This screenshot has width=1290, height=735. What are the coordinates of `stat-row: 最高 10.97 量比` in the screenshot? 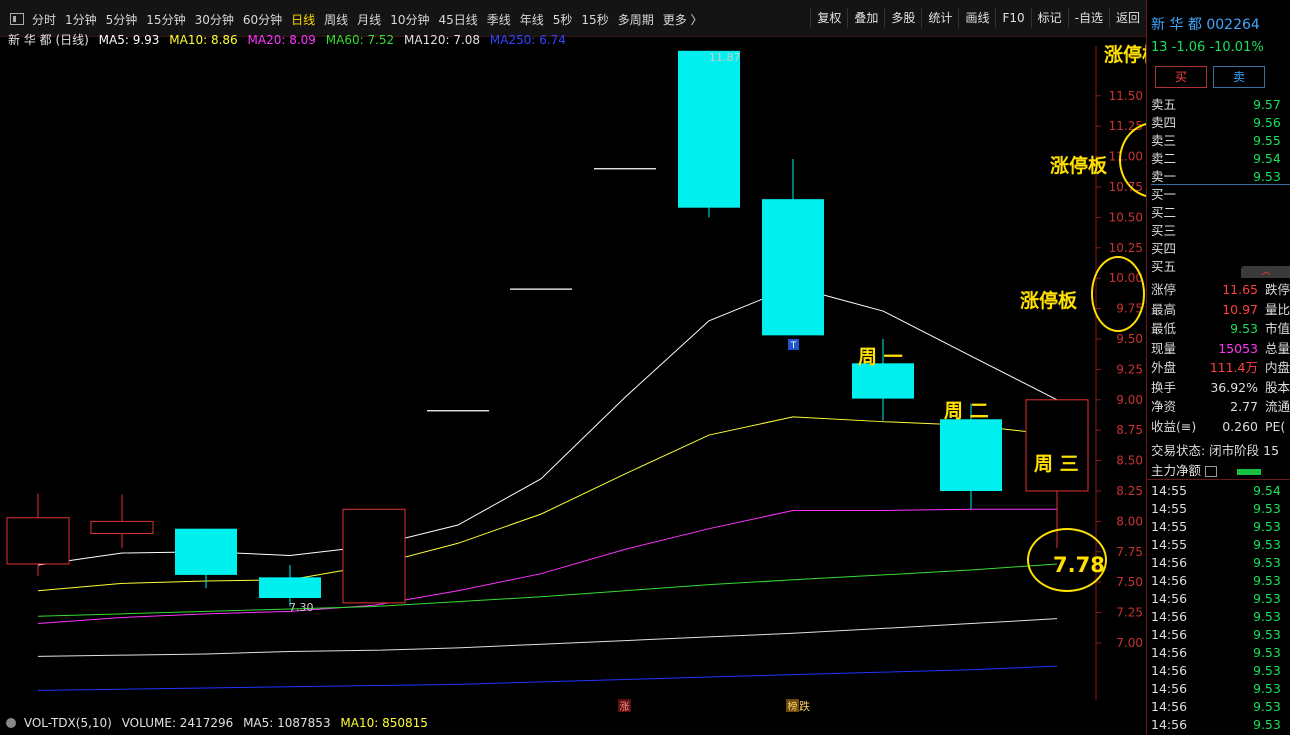 It's located at (1220, 310).